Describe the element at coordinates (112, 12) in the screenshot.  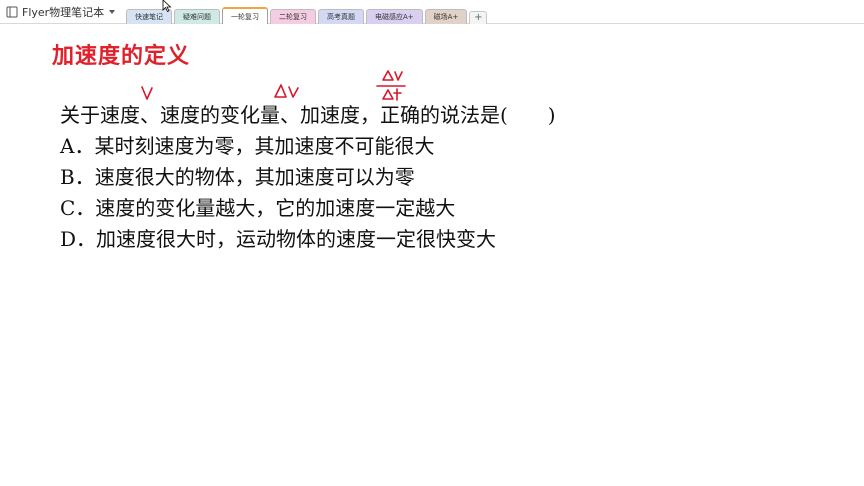
I see `chevron-down-icon` at that location.